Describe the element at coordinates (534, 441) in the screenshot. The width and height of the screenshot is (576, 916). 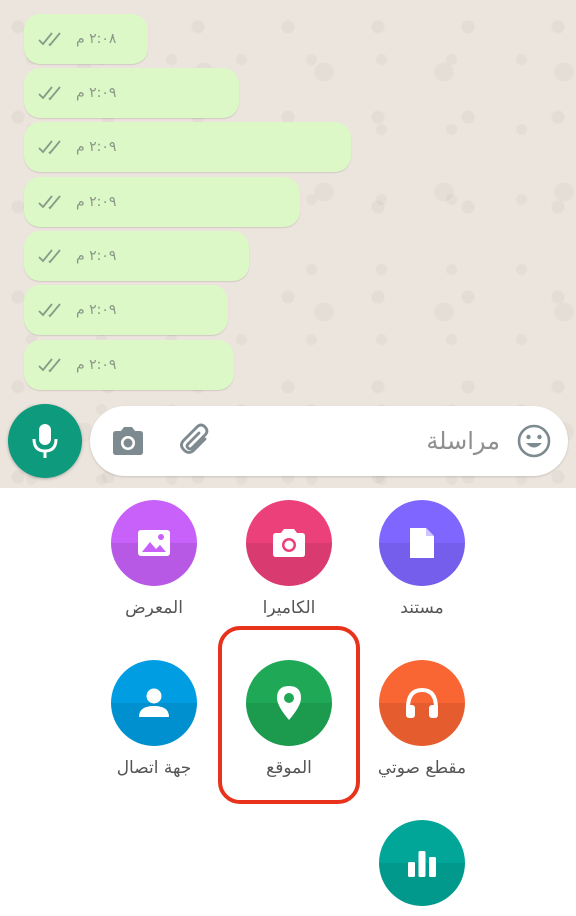
I see `emoji-icon` at that location.